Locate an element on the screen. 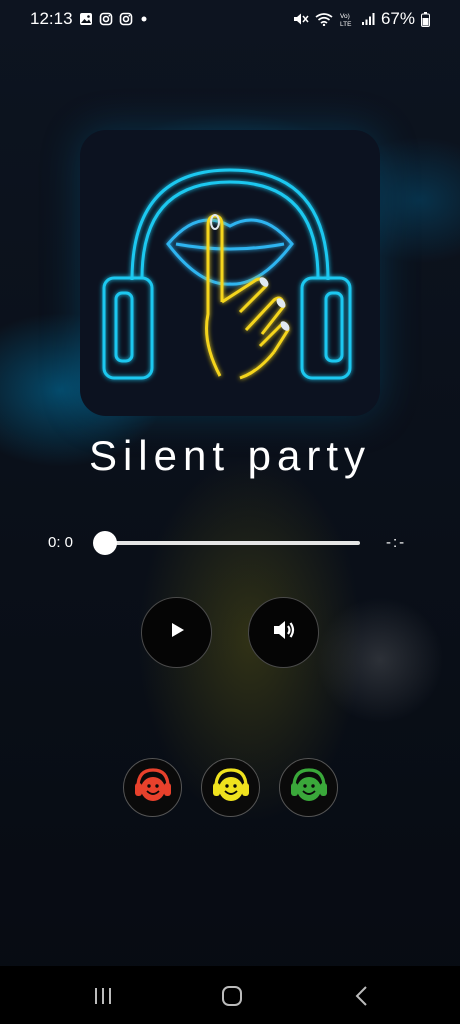 This screenshot has height=1024, width=460. channel-red-button is located at coordinates (152, 787).